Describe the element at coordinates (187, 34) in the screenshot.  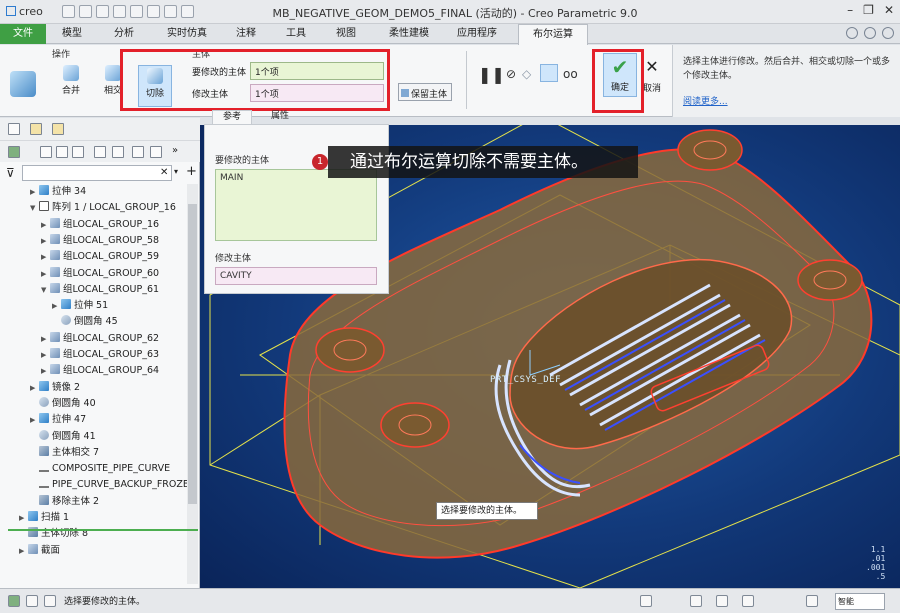
I see `tab-live-simulation: 实时仿真` at that location.